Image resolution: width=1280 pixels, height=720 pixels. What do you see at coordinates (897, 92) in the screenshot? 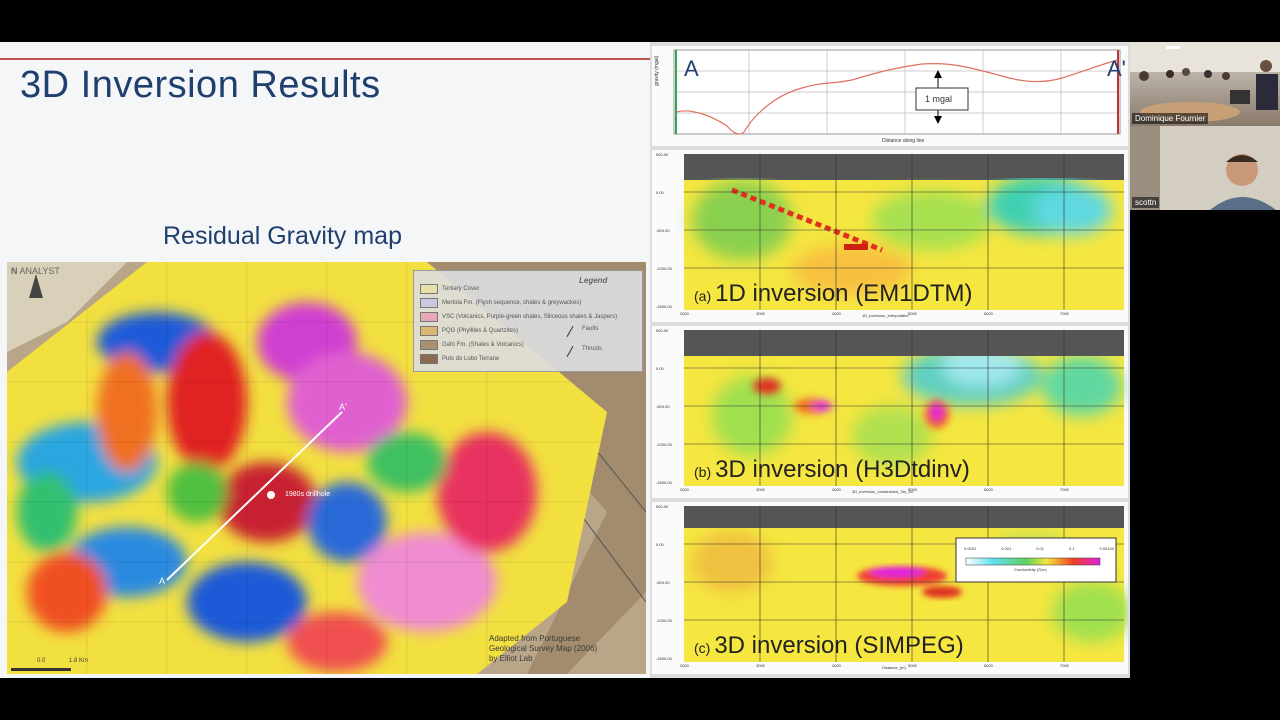
I see `gravity-profile-plot` at bounding box center [897, 92].